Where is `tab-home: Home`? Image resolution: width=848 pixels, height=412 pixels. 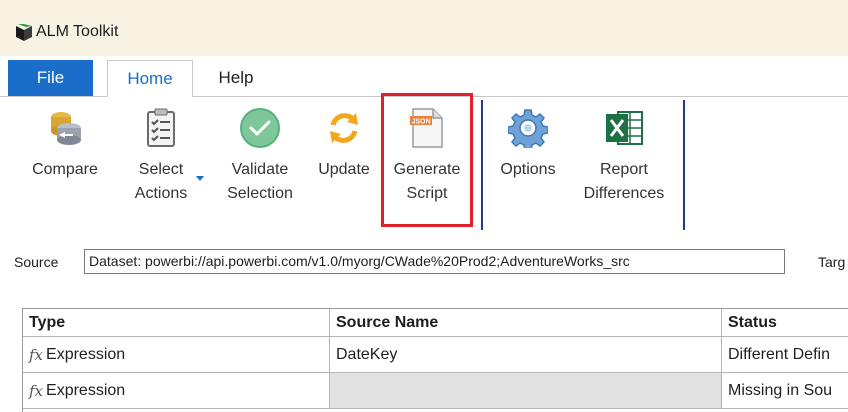
tab-home: Home is located at coordinates (150, 78).